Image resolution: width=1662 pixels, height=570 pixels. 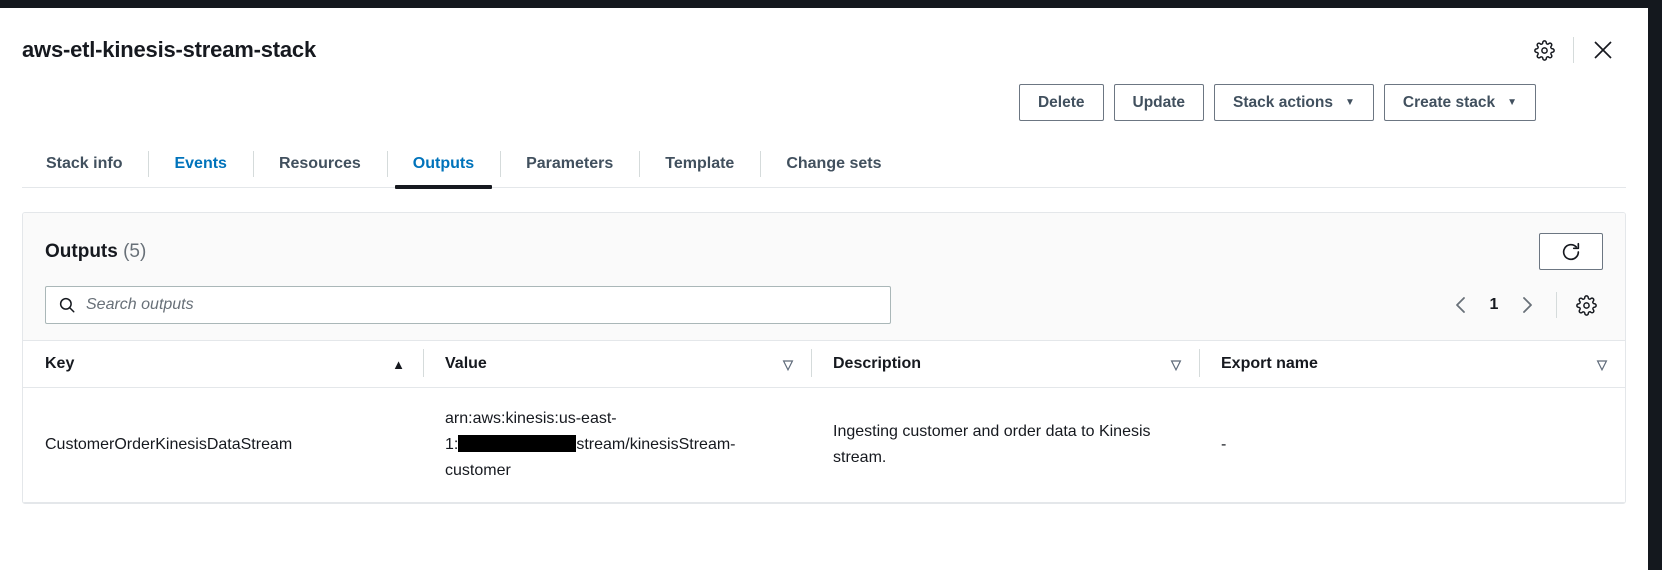 What do you see at coordinates (135, 251) in the screenshot?
I see `outputs-count: (5)` at bounding box center [135, 251].